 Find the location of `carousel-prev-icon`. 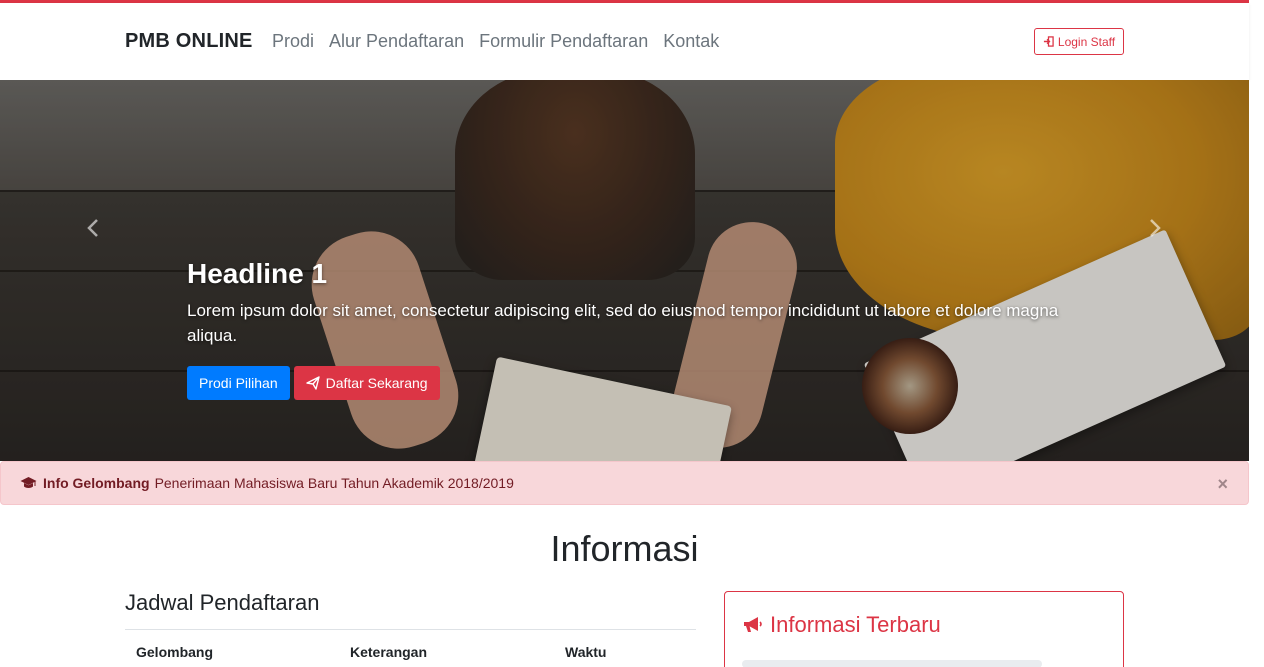

carousel-prev-icon is located at coordinates (93, 228).